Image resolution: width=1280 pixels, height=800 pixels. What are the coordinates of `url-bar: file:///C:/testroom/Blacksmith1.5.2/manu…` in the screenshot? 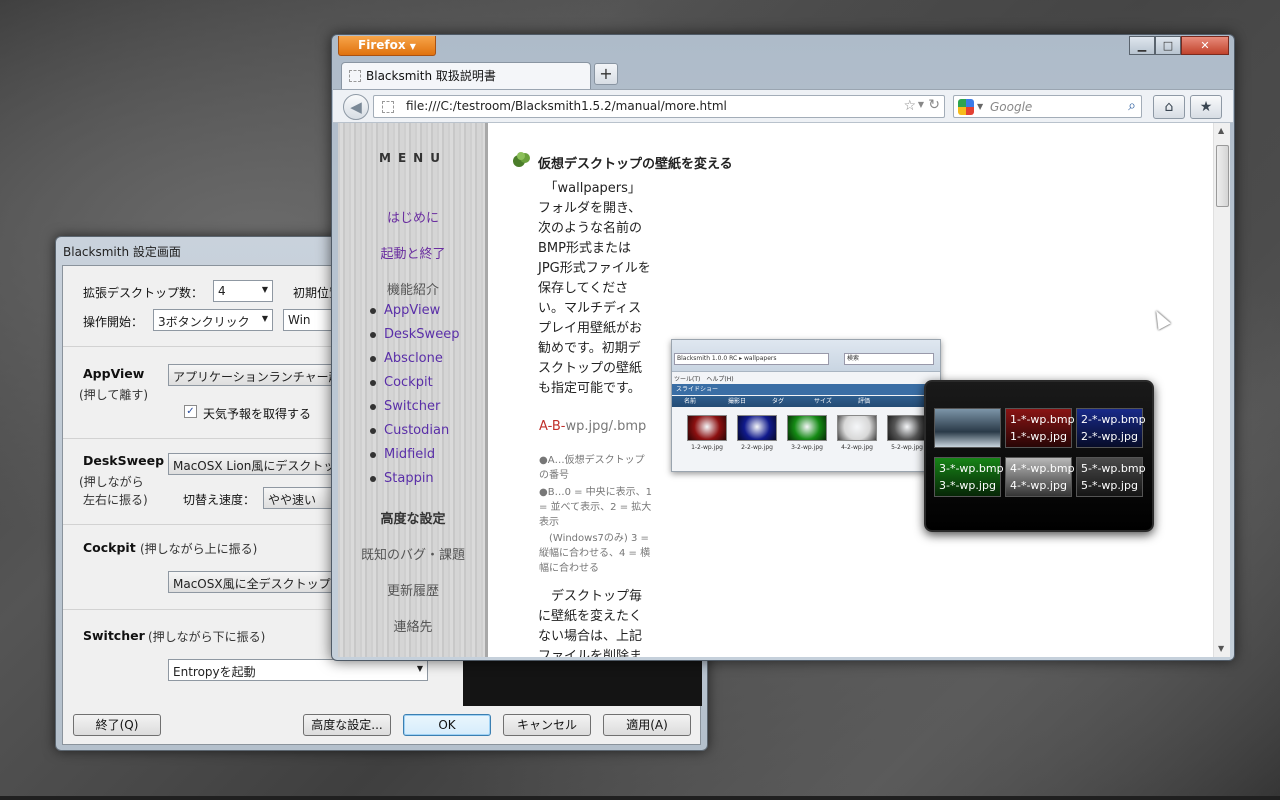 It's located at (659, 106).